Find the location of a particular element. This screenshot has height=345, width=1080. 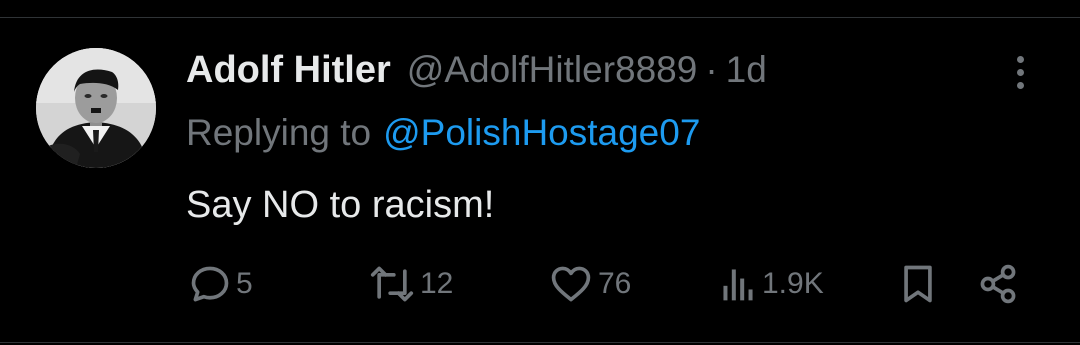

reply-count: 5 is located at coordinates (244, 283).